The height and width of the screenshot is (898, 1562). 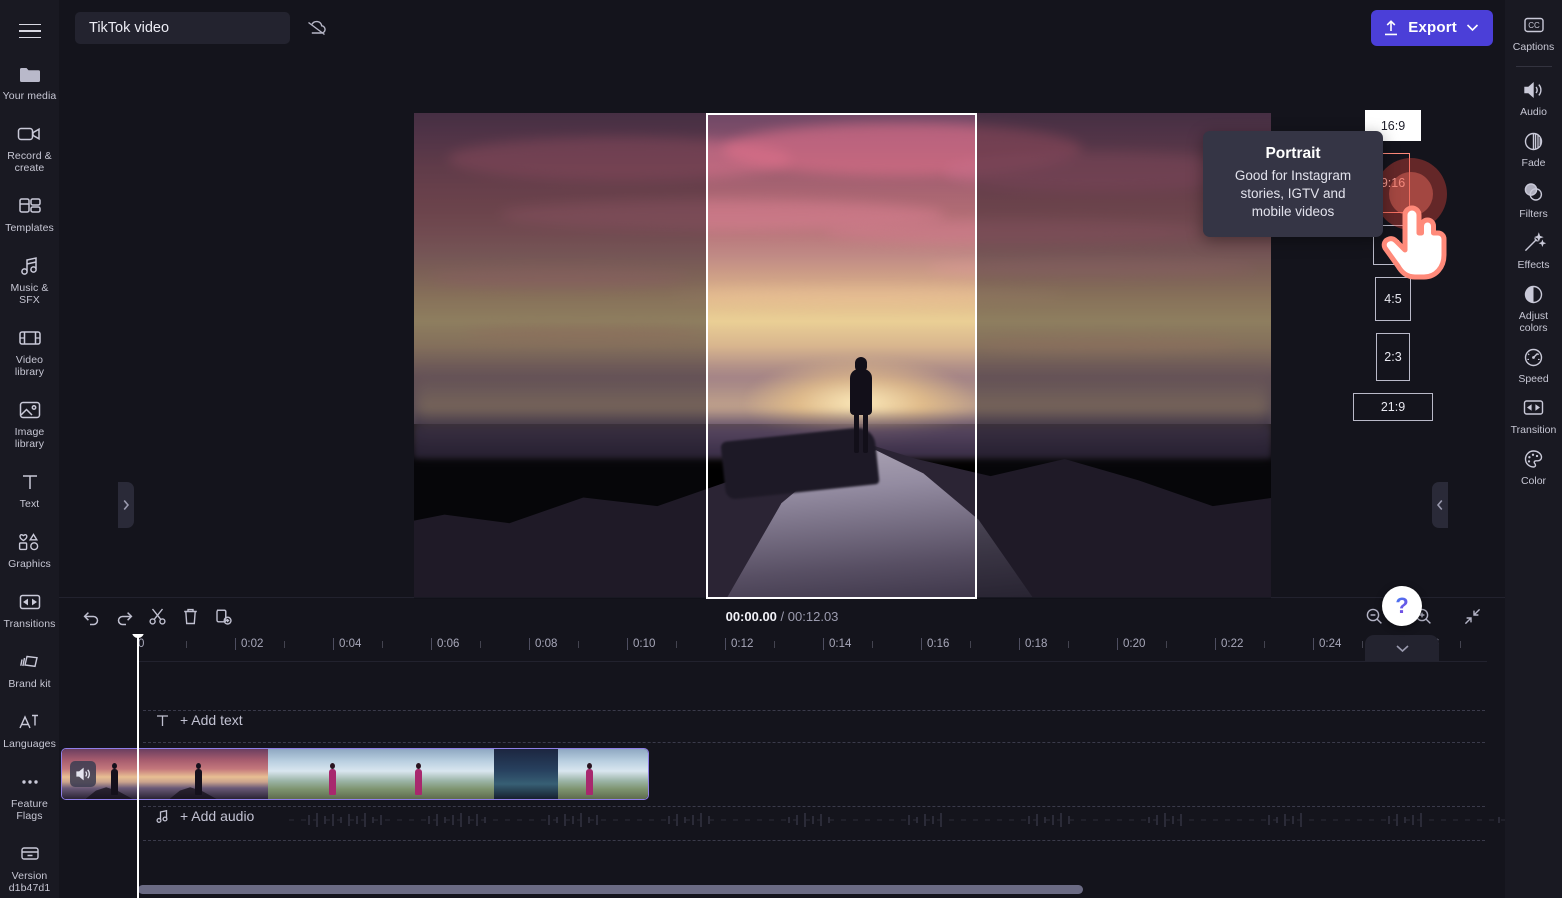 What do you see at coordinates (30, 266) in the screenshot?
I see `music-note-icon` at bounding box center [30, 266].